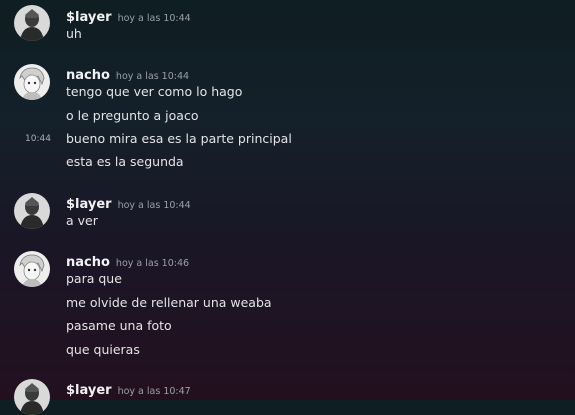 Image resolution: width=575 pixels, height=415 pixels. I want to click on message-header: nacho hoy a las 10:44, so click(128, 73).